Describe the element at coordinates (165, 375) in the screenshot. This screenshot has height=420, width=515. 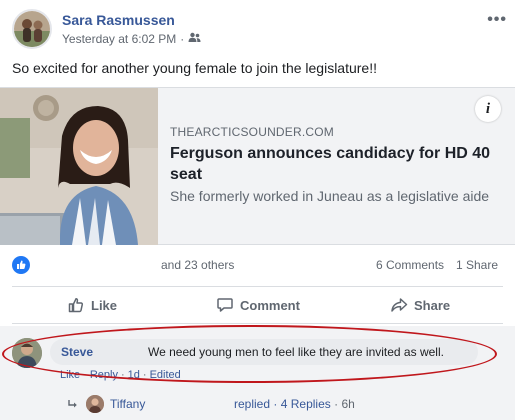
I see `comment-edited-label: Edited` at that location.